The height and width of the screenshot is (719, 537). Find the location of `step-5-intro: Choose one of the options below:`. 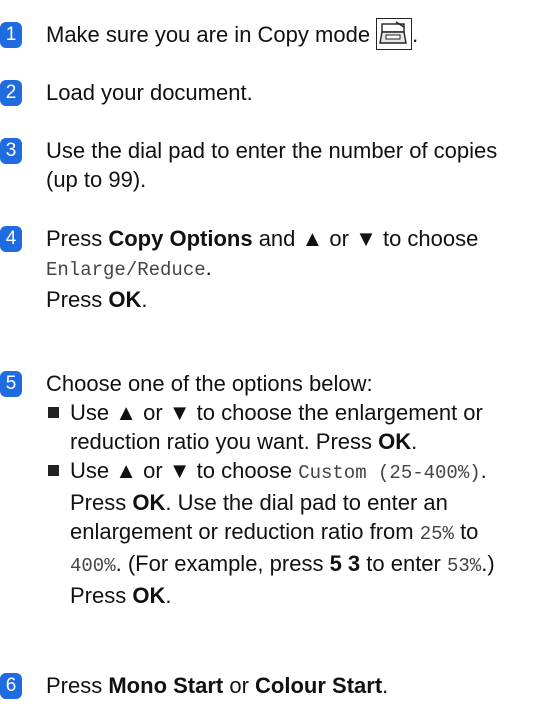

step-5-intro: Choose one of the options below: is located at coordinates (209, 383).